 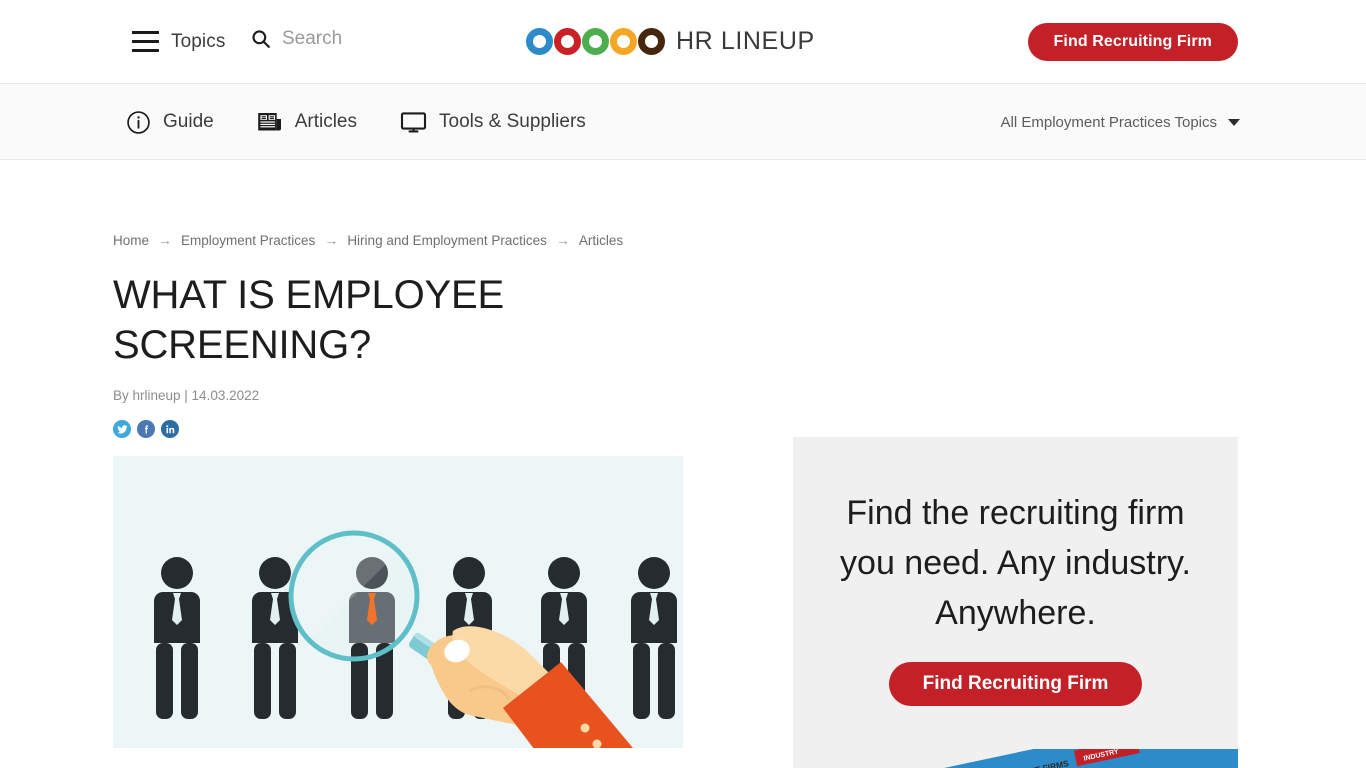 What do you see at coordinates (512, 121) in the screenshot?
I see `nav-item-label: Tools & Suppliers` at bounding box center [512, 121].